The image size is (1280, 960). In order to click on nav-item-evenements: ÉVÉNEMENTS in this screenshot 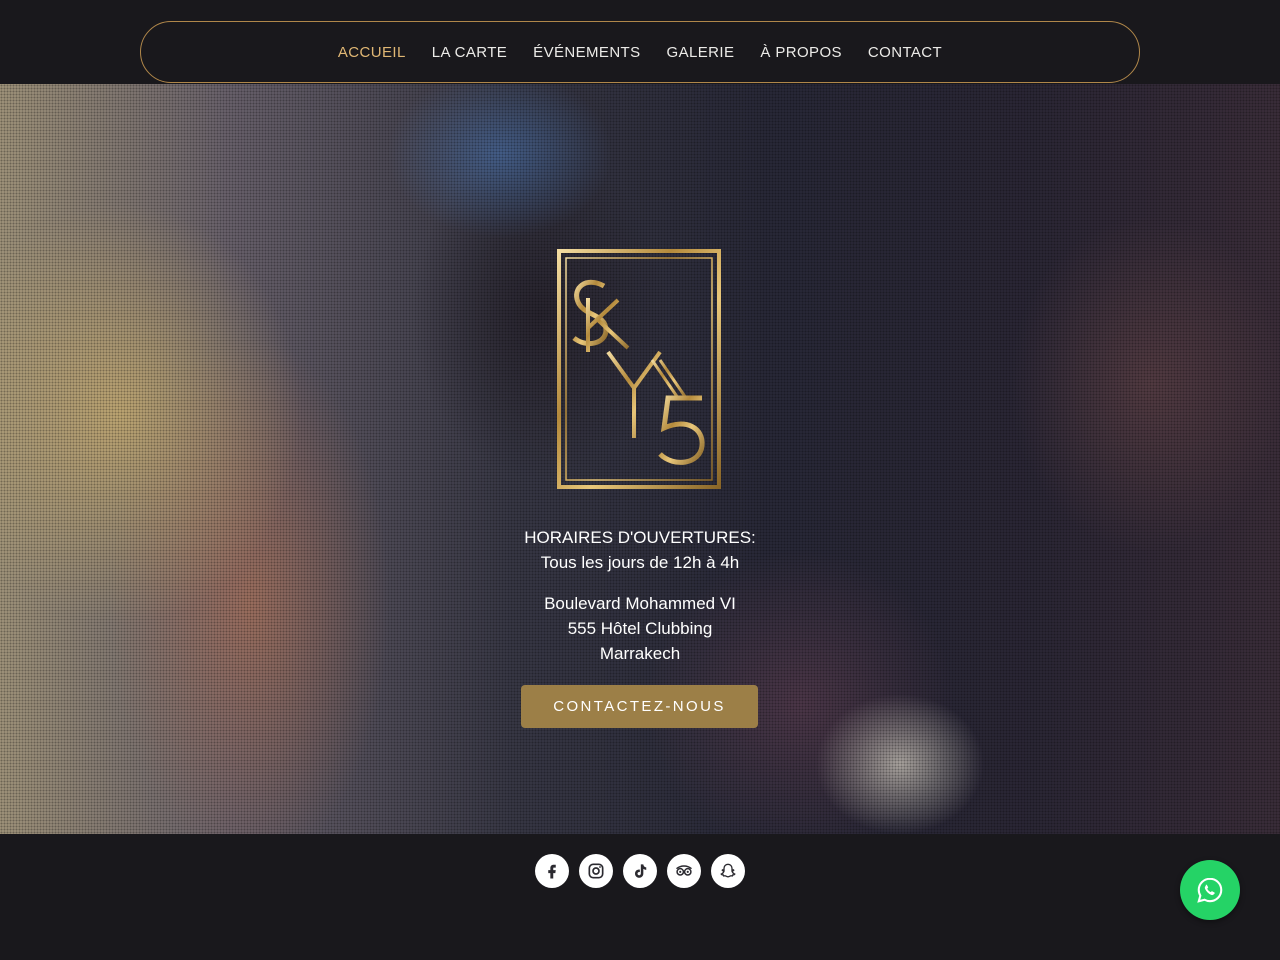, I will do `click(586, 52)`.